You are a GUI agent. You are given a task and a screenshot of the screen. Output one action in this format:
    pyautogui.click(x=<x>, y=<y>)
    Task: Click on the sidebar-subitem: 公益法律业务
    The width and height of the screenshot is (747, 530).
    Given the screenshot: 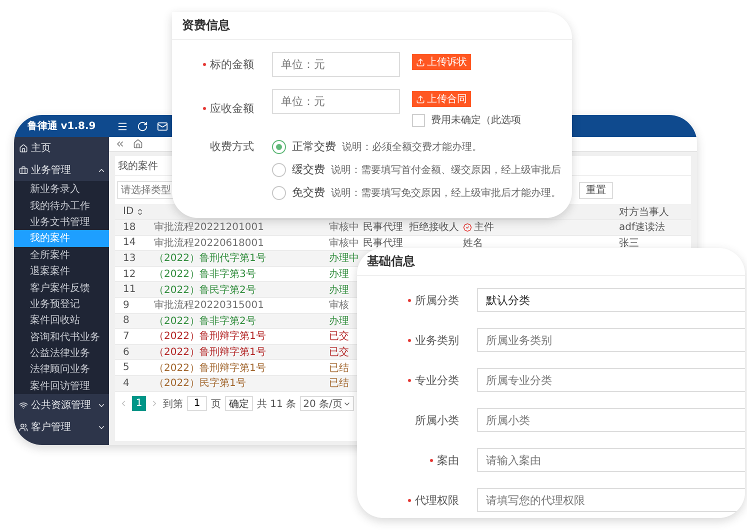 What is the action you would take?
    pyautogui.click(x=61, y=353)
    